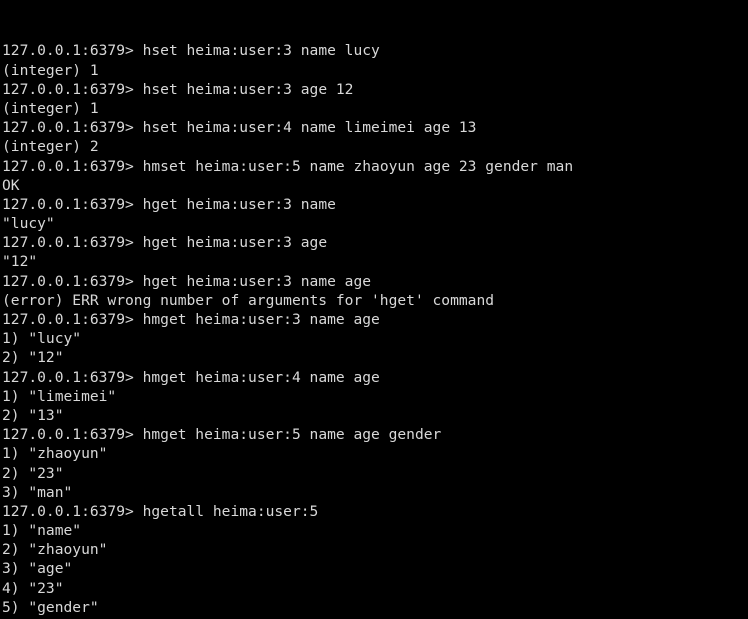 This screenshot has width=748, height=619. What do you see at coordinates (261, 320) in the screenshot?
I see `terminal-command-text: hmget heima:user:3 name age` at bounding box center [261, 320].